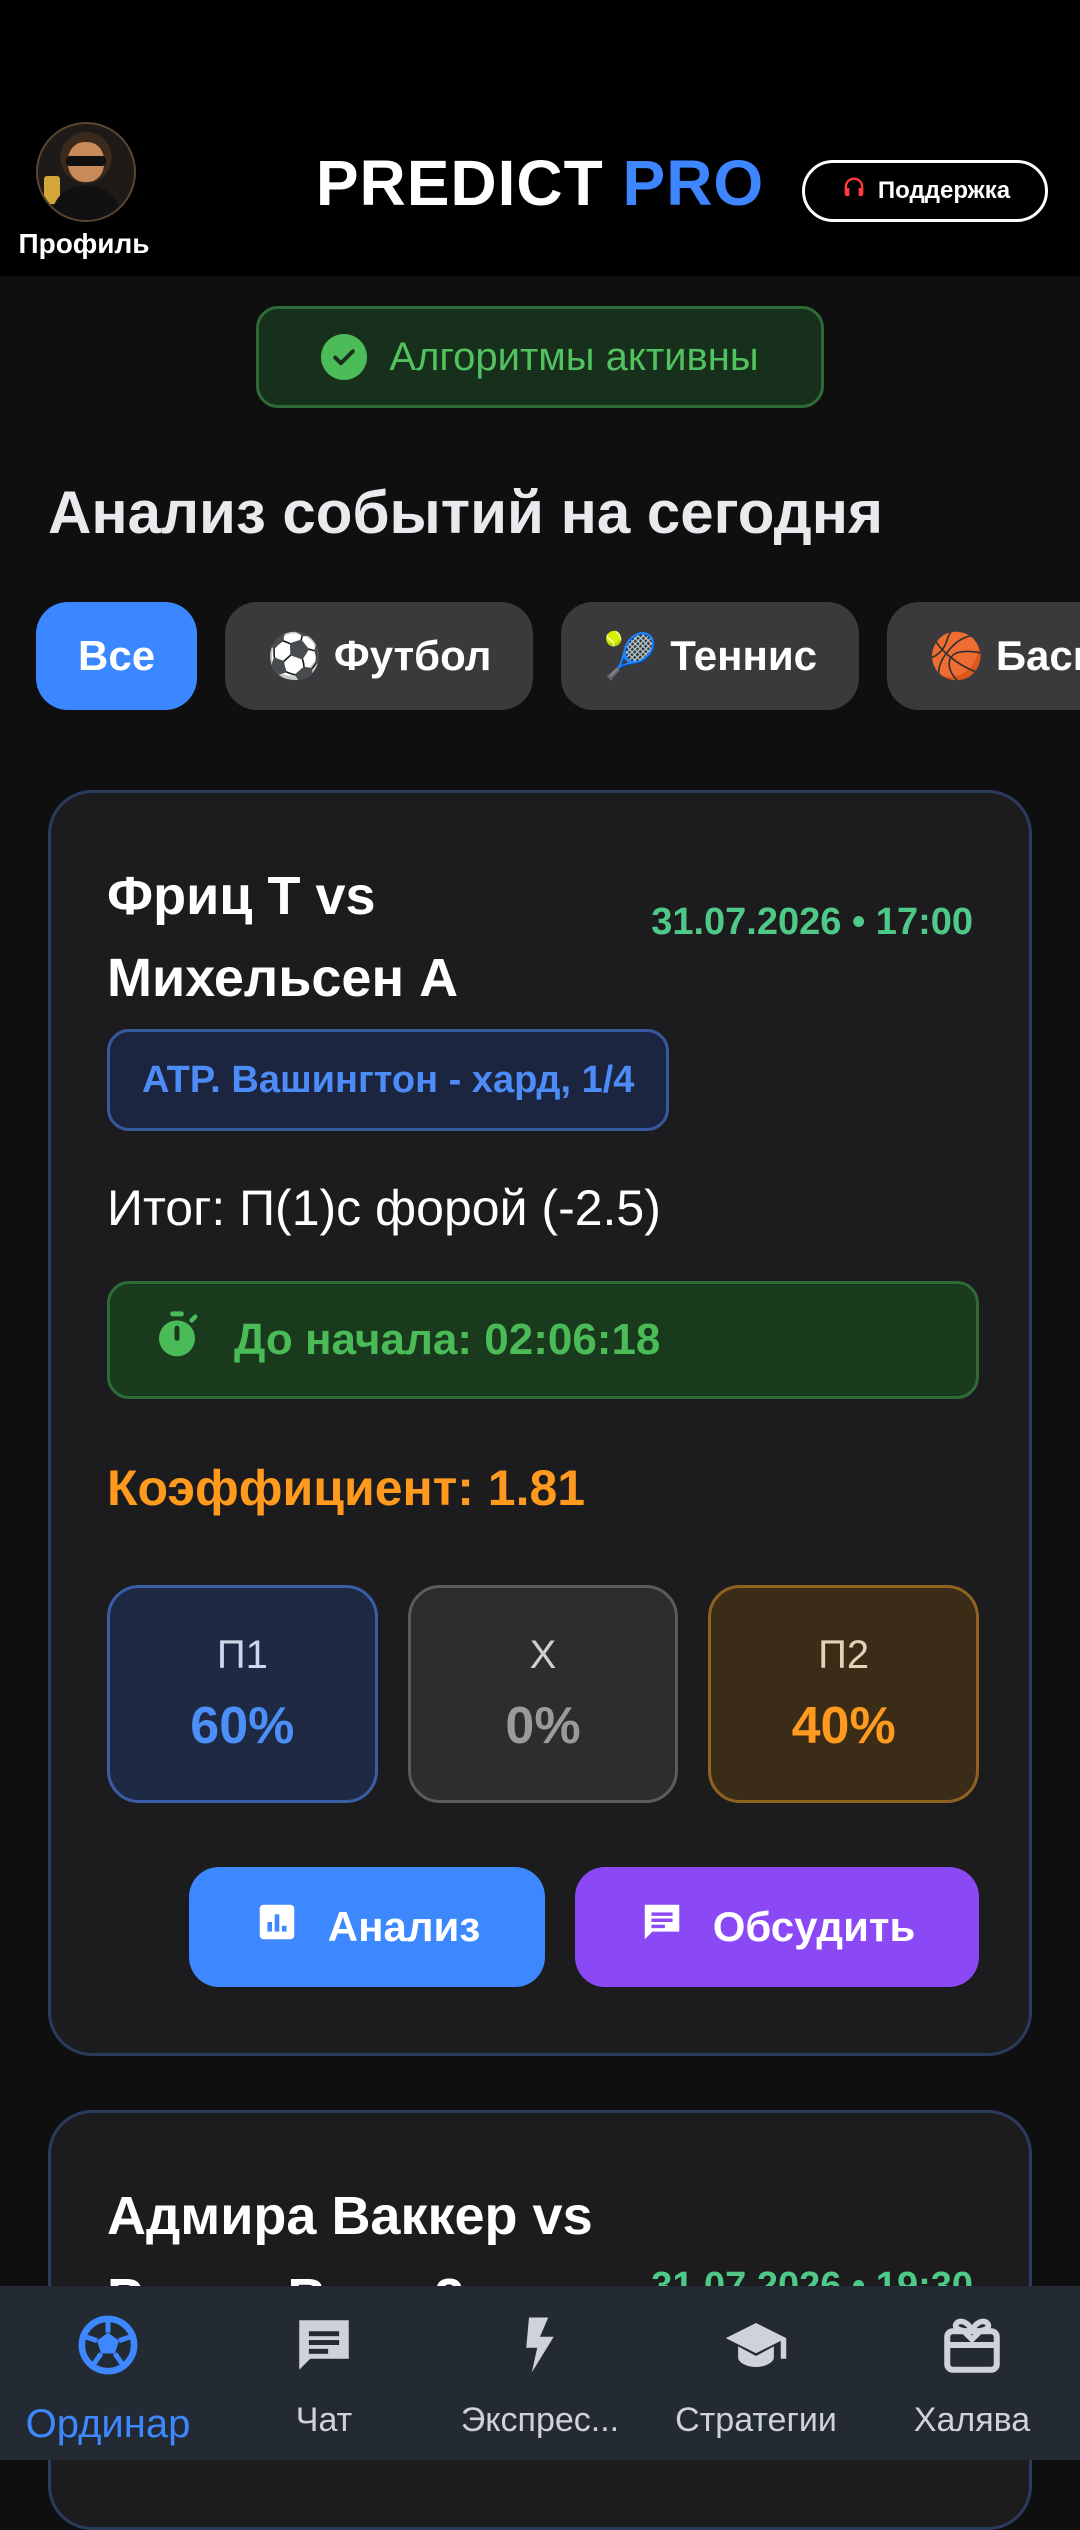 The width and height of the screenshot is (1080, 2530). What do you see at coordinates (404, 1926) in the screenshot?
I see `analysis-button-label: Анализ` at bounding box center [404, 1926].